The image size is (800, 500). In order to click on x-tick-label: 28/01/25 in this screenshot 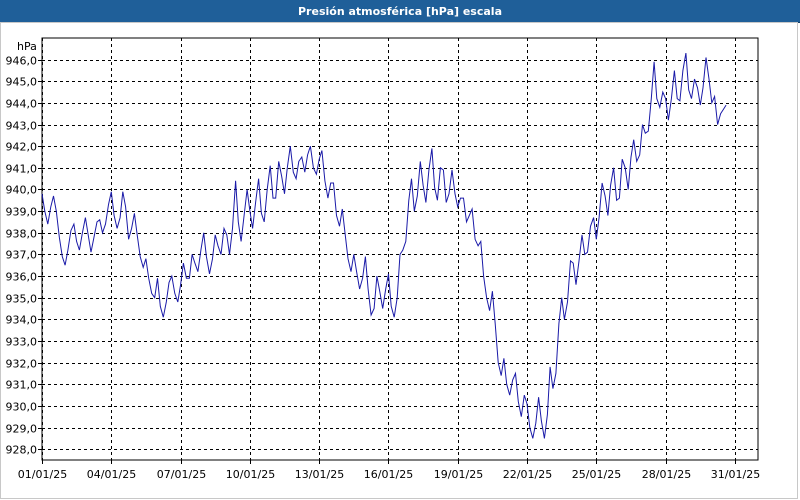, I will do `click(666, 474)`.